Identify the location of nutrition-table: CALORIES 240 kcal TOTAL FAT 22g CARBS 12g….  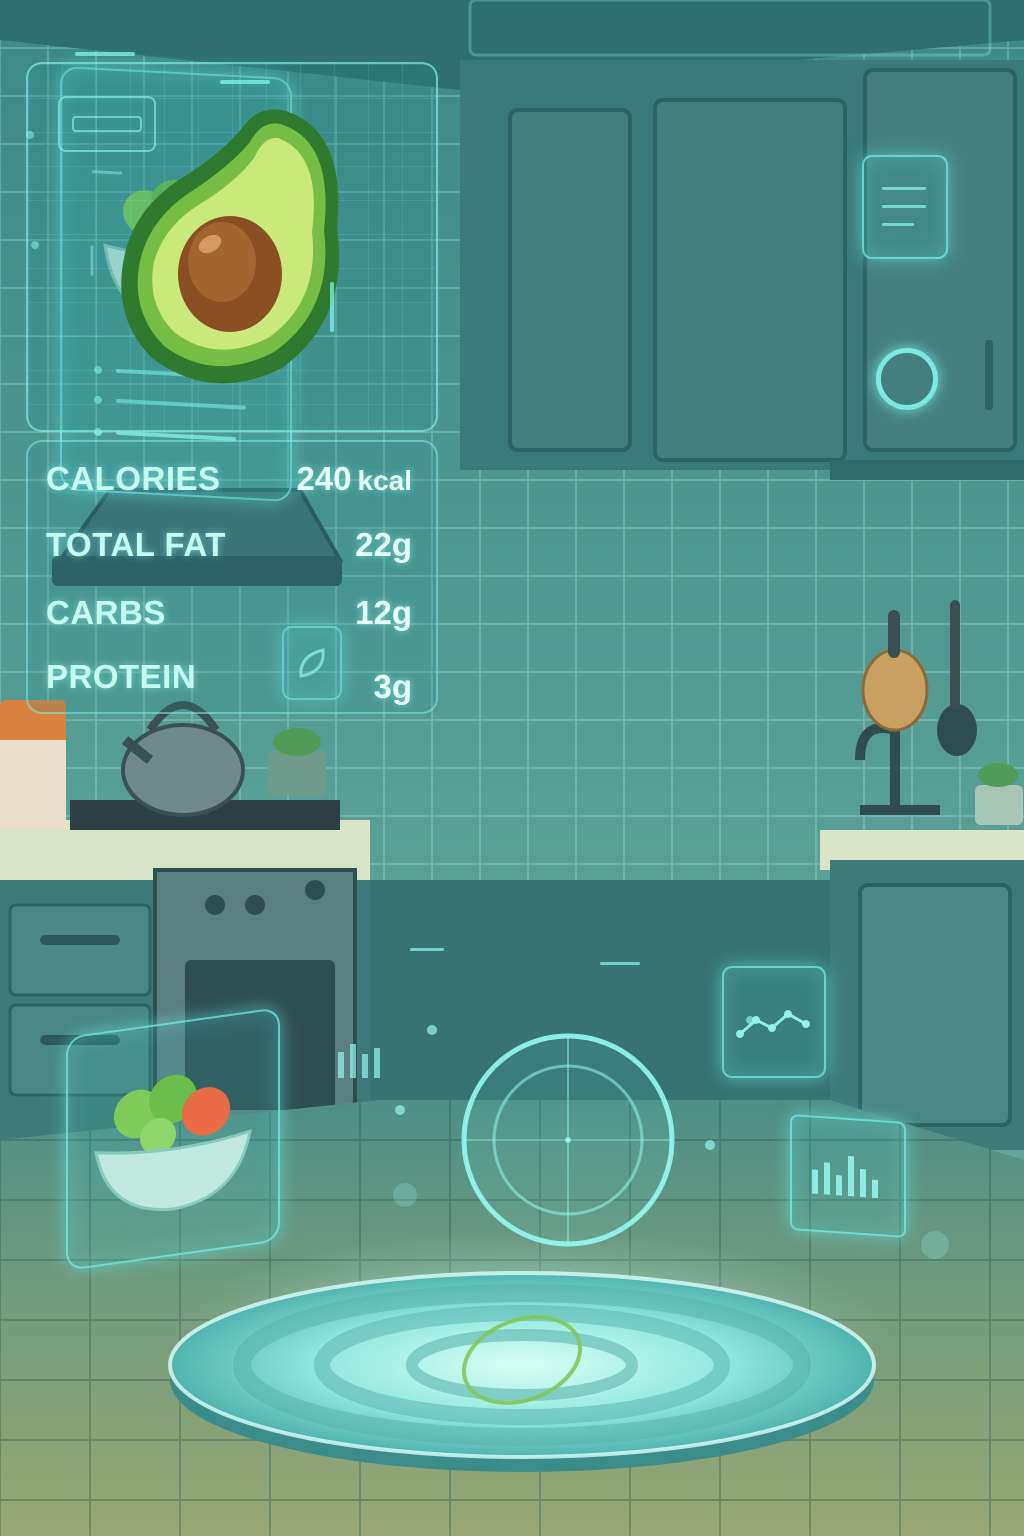
(232, 577).